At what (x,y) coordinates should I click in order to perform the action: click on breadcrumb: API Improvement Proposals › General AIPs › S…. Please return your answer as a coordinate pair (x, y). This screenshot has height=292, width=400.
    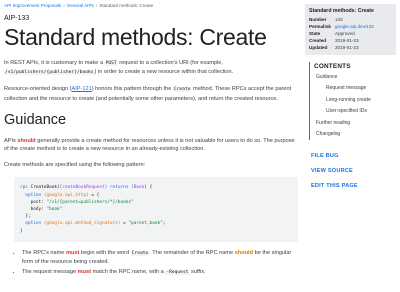
    Looking at the image, I should click on (153, 6).